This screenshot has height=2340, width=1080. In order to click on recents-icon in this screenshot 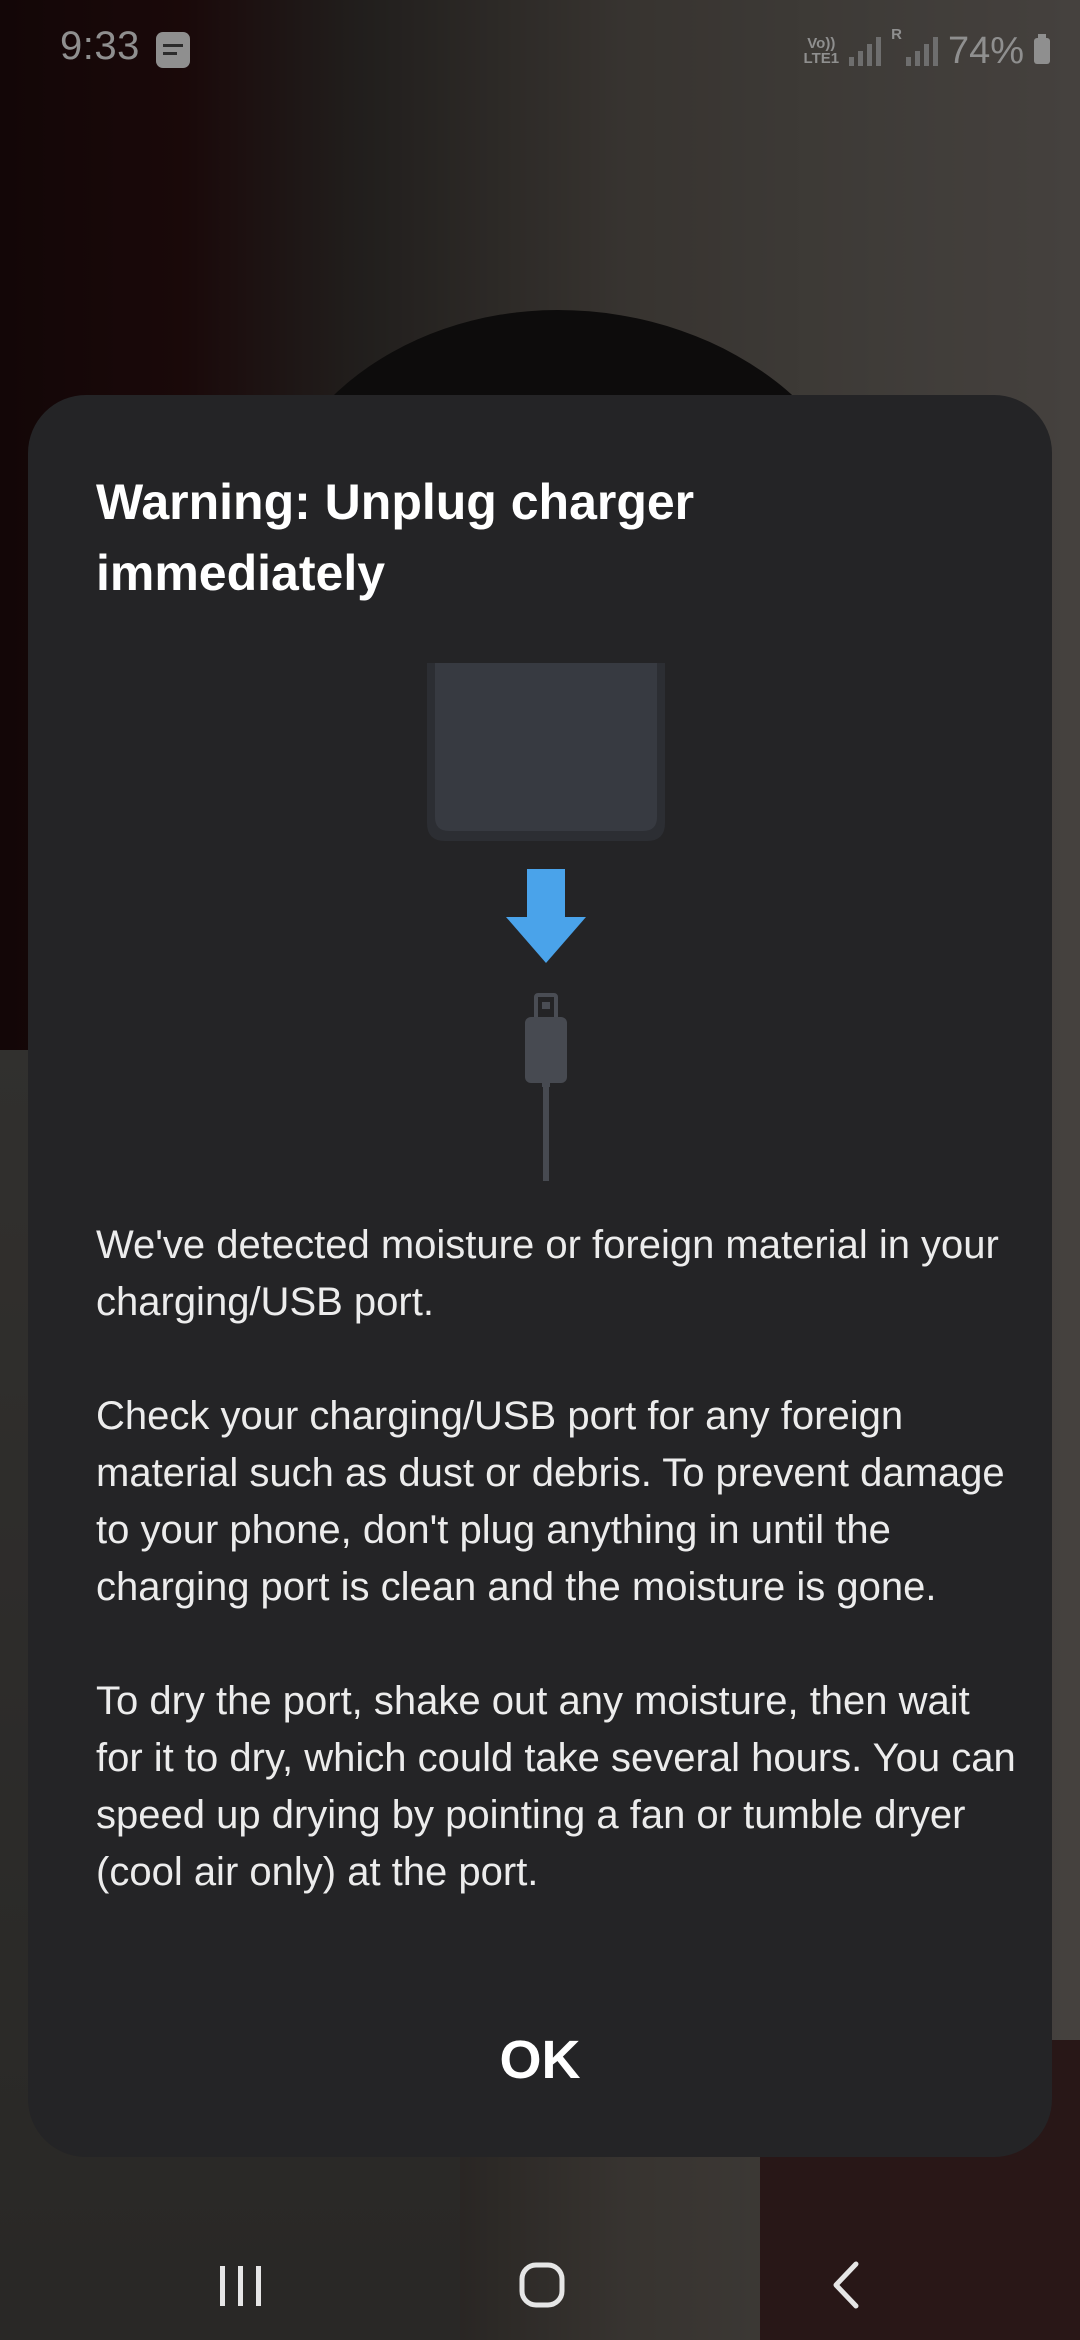, I will do `click(240, 2286)`.